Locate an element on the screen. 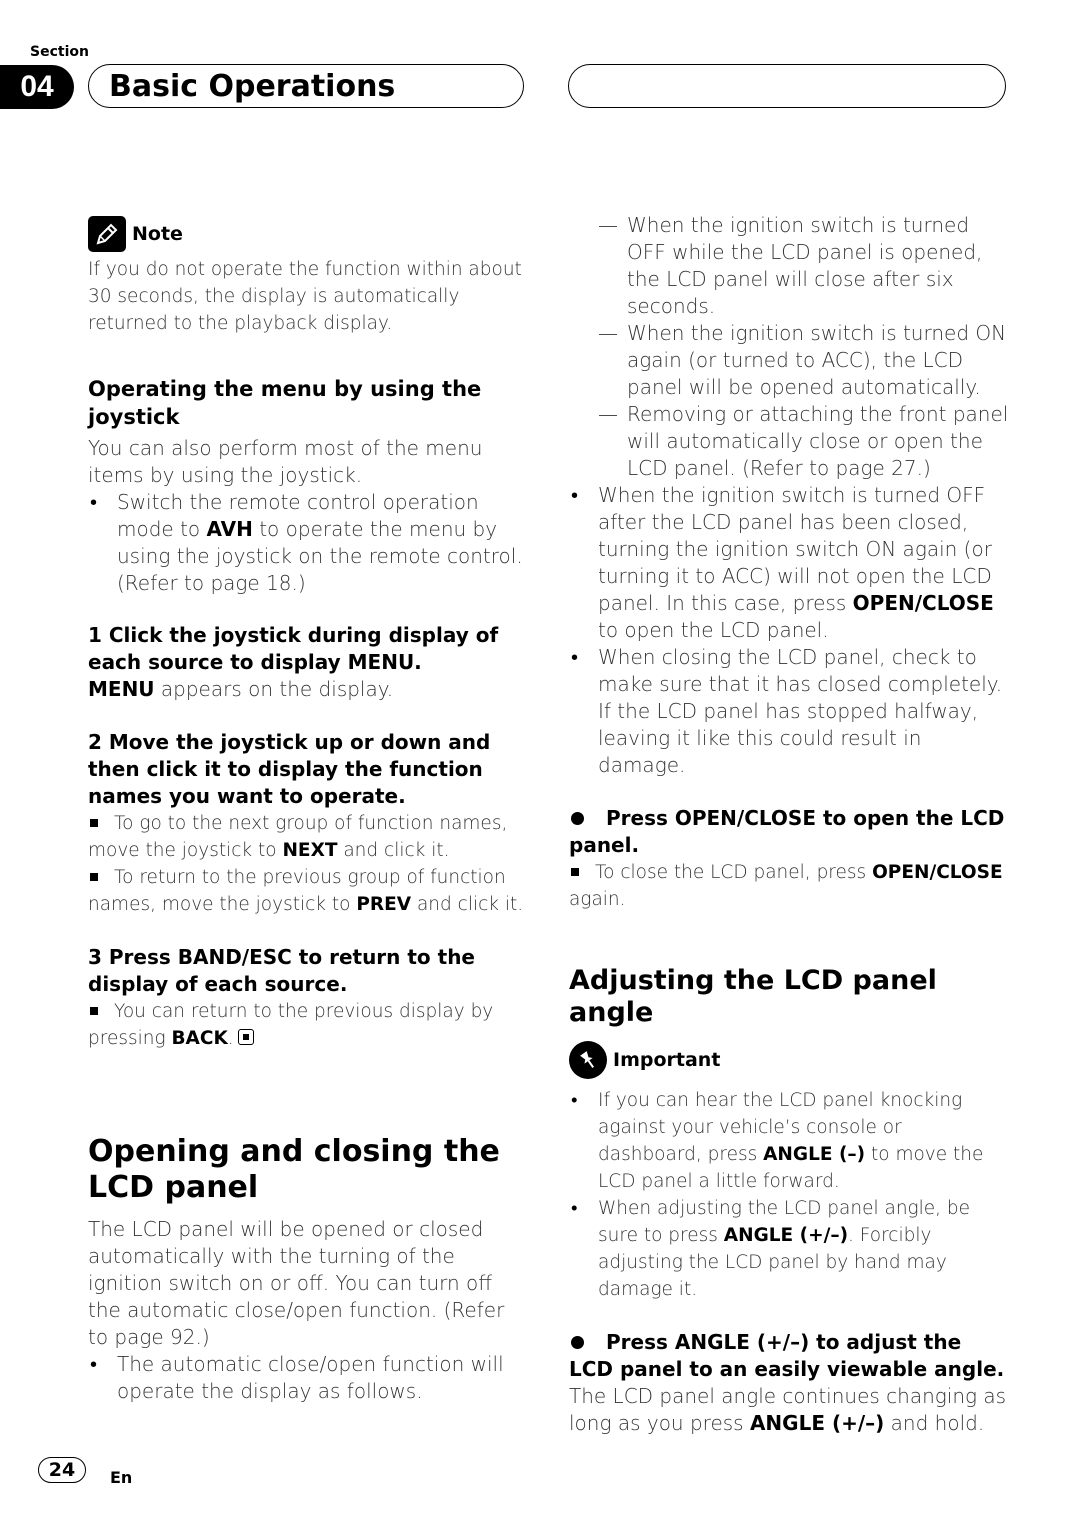 The width and height of the screenshot is (1080, 1529). page-number: 24 is located at coordinates (62, 1470).